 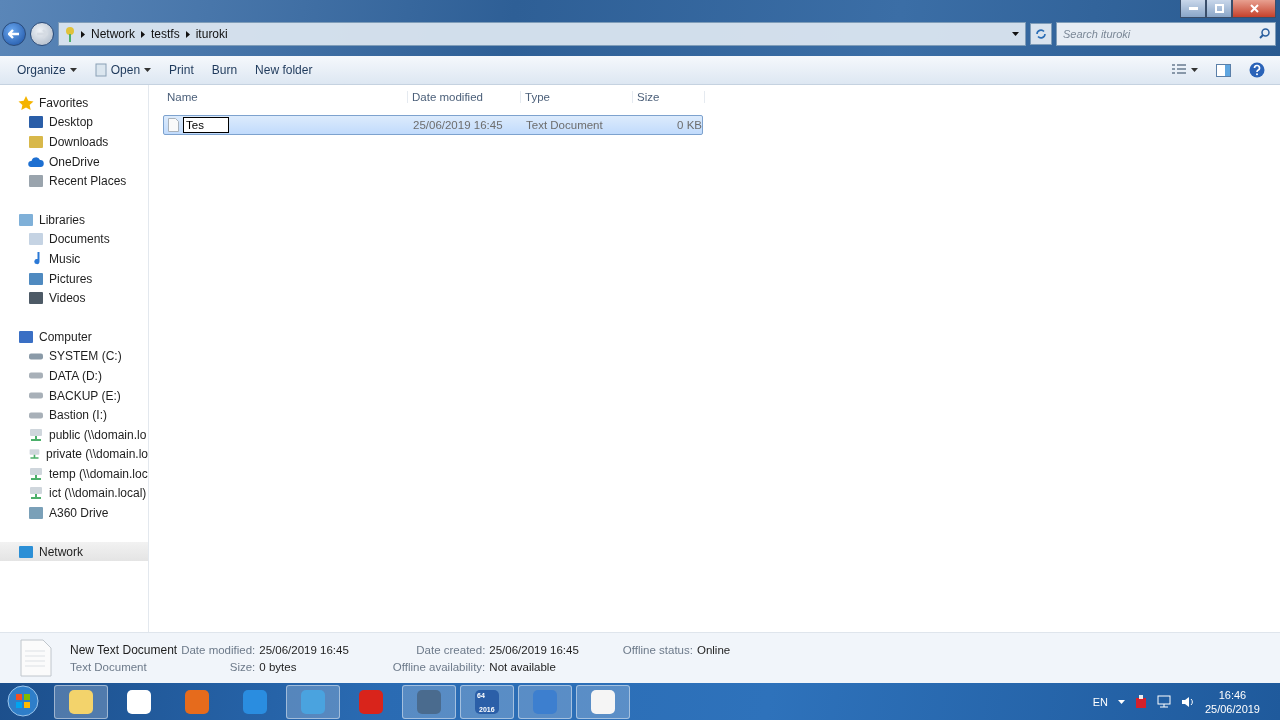 What do you see at coordinates (1140, 701) in the screenshot?
I see `power-icon` at bounding box center [1140, 701].